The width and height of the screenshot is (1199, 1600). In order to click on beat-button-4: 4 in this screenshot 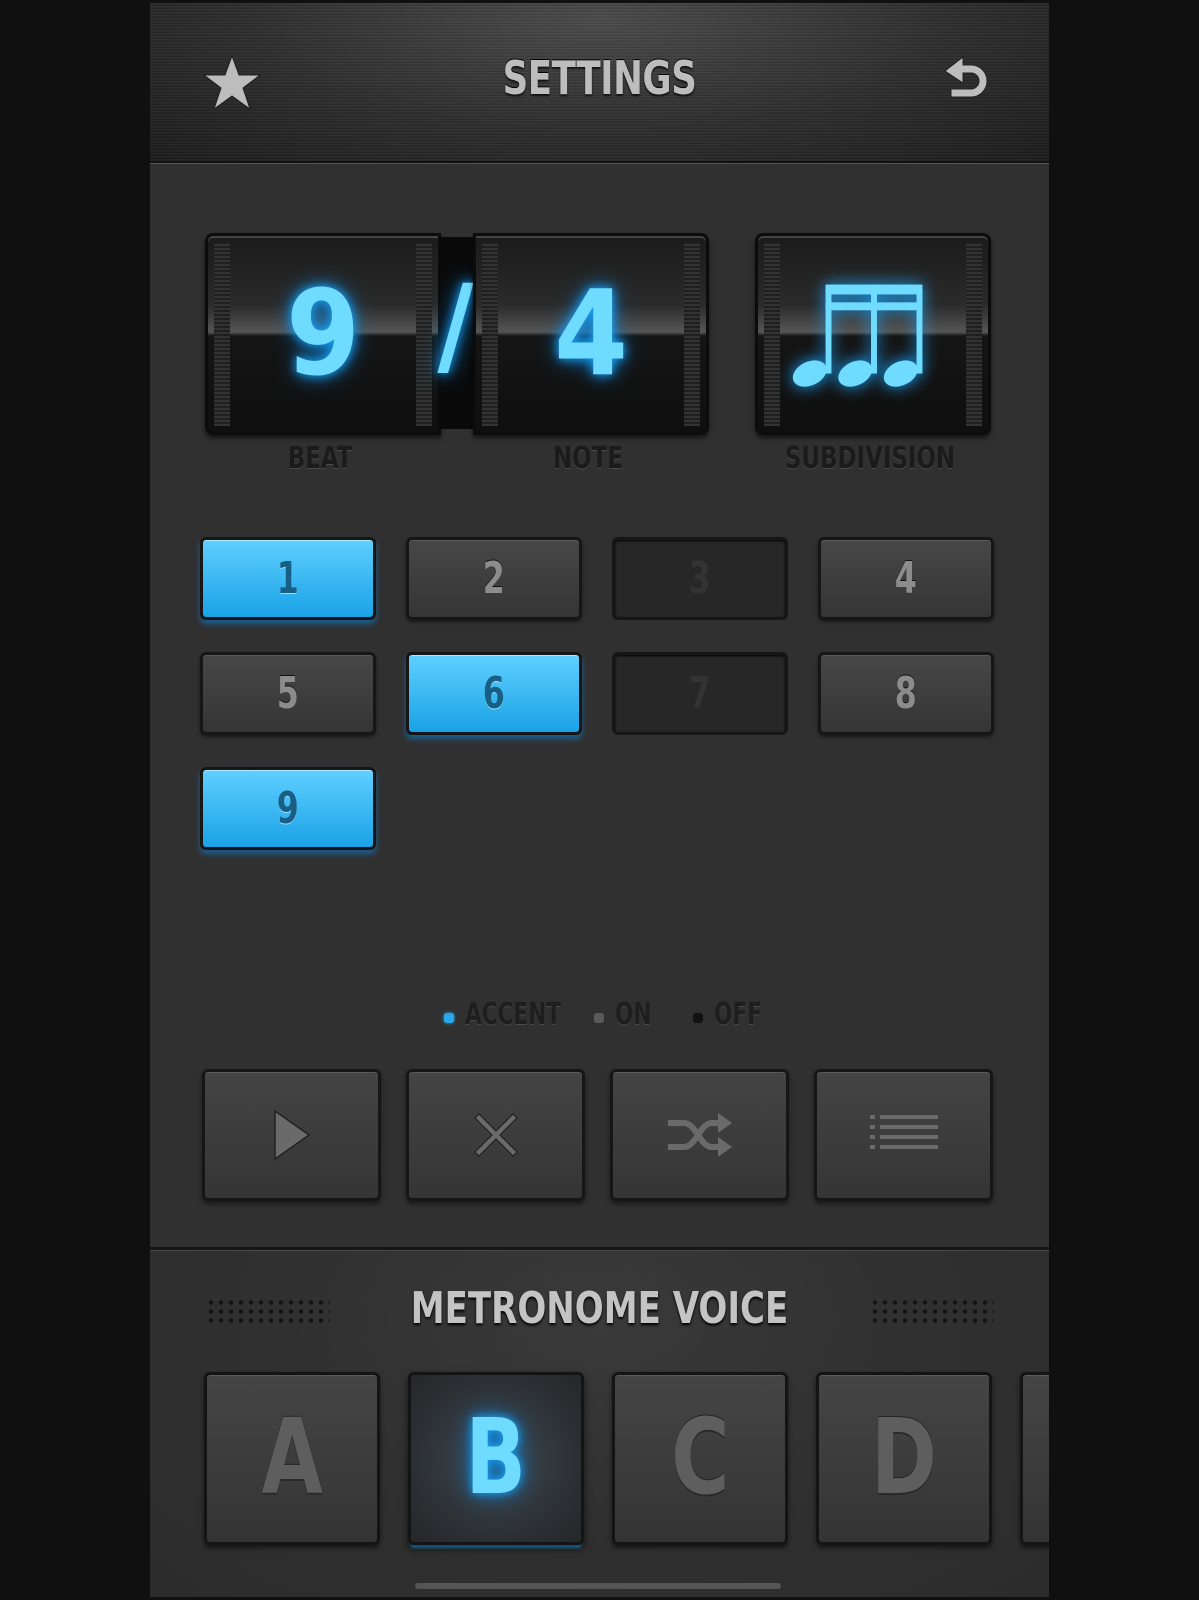, I will do `click(906, 578)`.